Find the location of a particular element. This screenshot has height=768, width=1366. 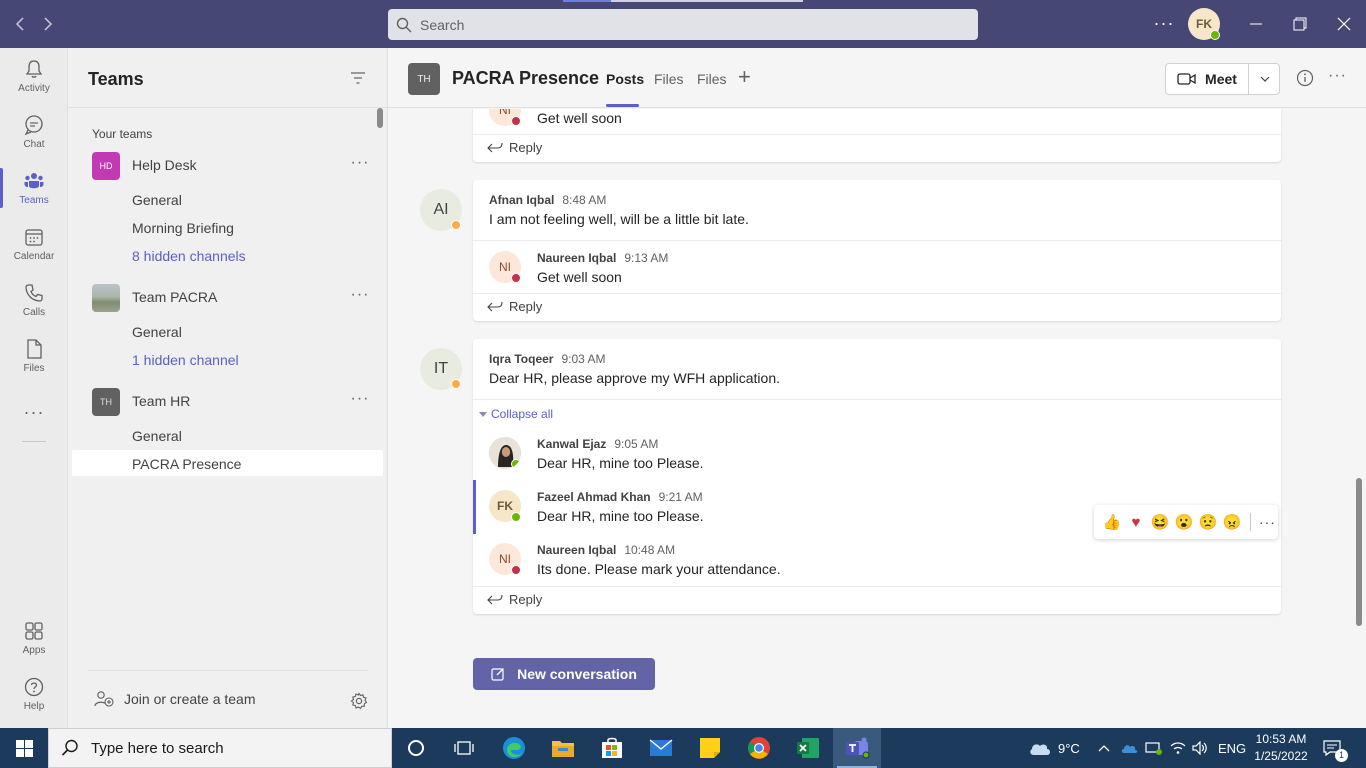

tab-posts: Posts is located at coordinates (625, 79).